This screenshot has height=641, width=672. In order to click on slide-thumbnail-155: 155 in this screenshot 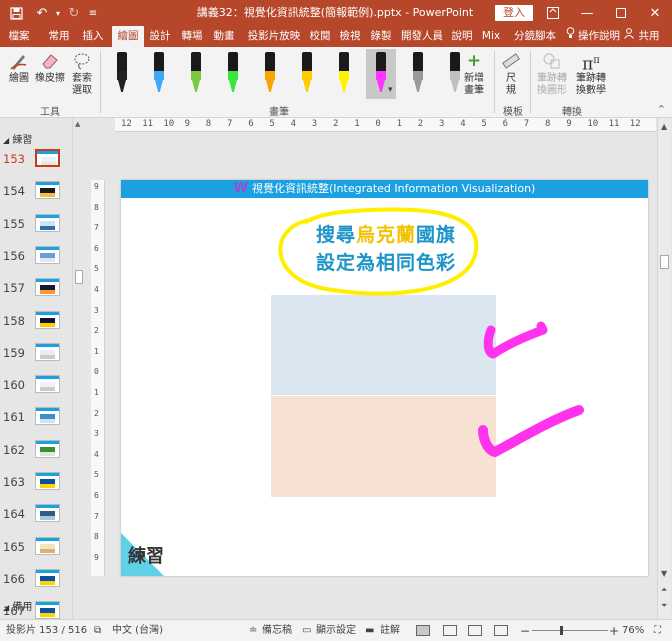, I will do `click(35, 226)`.